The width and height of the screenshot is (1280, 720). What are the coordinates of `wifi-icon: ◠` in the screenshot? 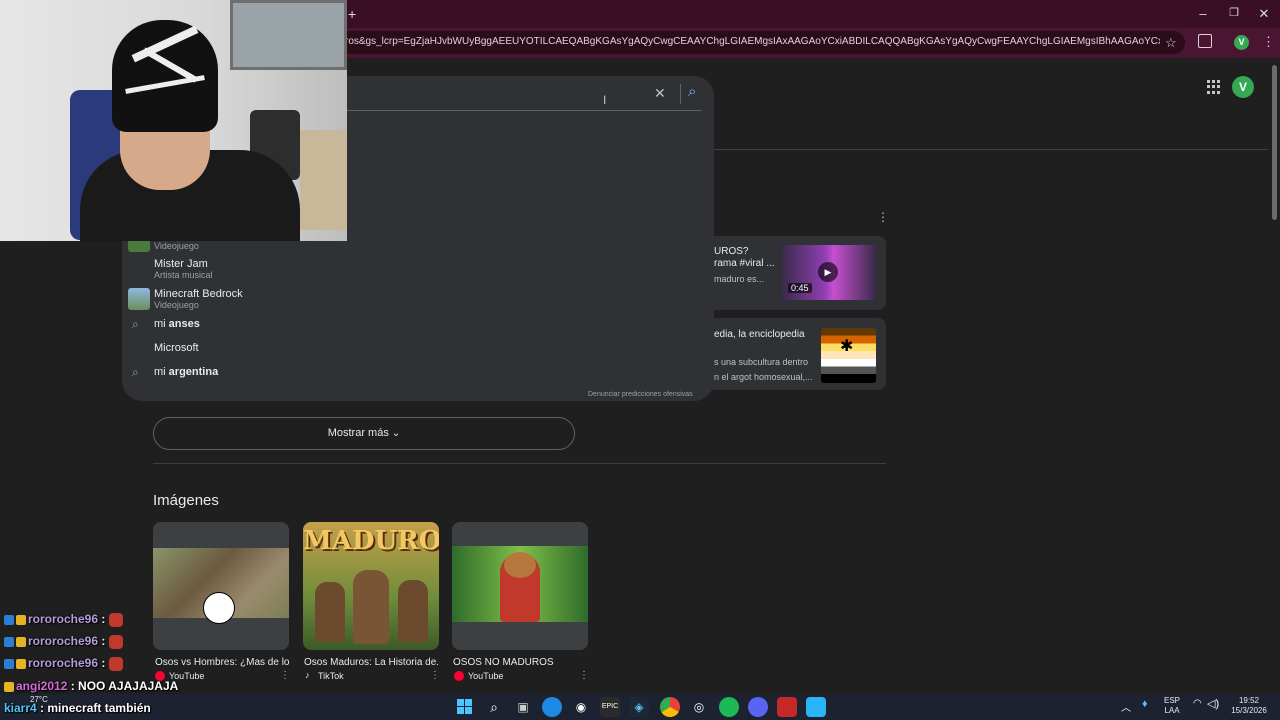 It's located at (1197, 703).